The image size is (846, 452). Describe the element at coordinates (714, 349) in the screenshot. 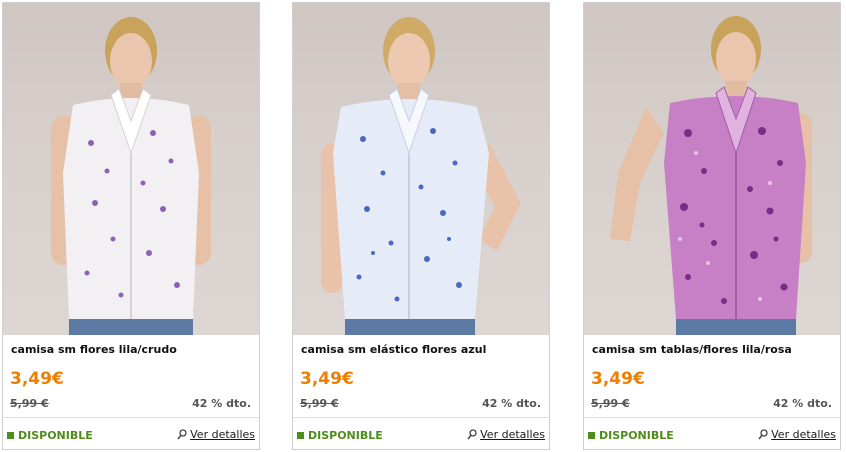

I see `product-name: camisa sm tablas/flores lila/rosa` at that location.